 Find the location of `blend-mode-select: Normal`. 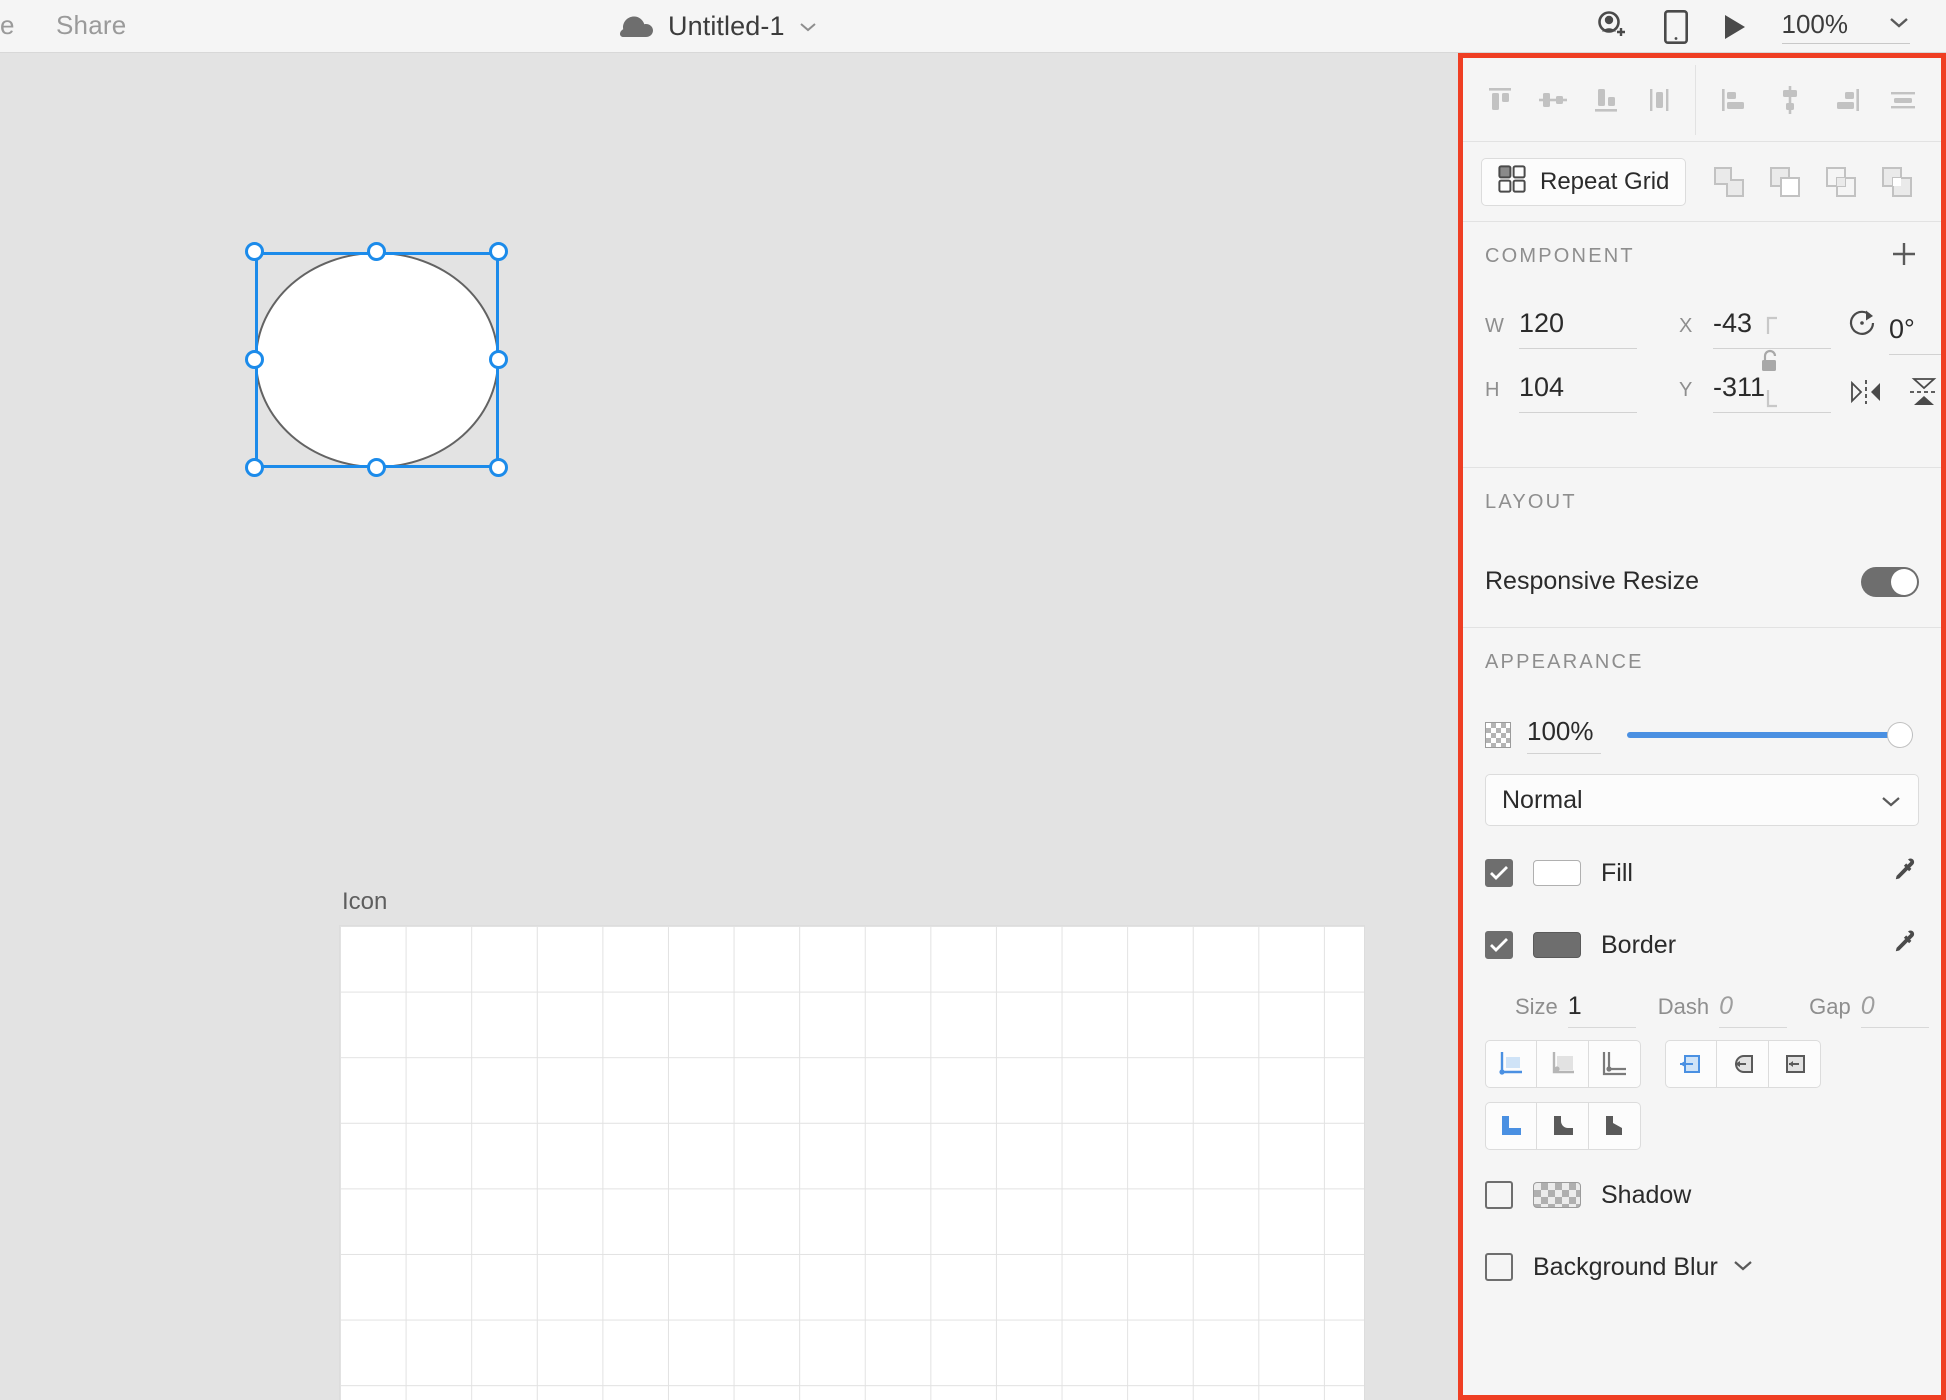

blend-mode-select: Normal is located at coordinates (1702, 800).